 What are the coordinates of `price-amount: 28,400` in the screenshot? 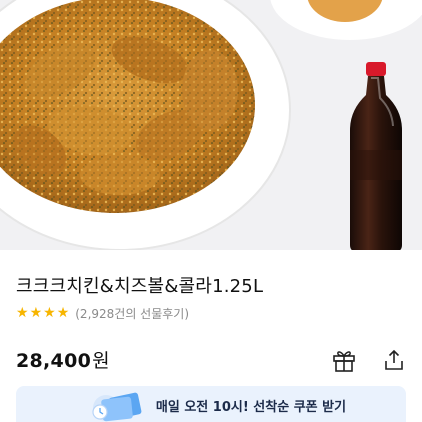 It's located at (54, 361).